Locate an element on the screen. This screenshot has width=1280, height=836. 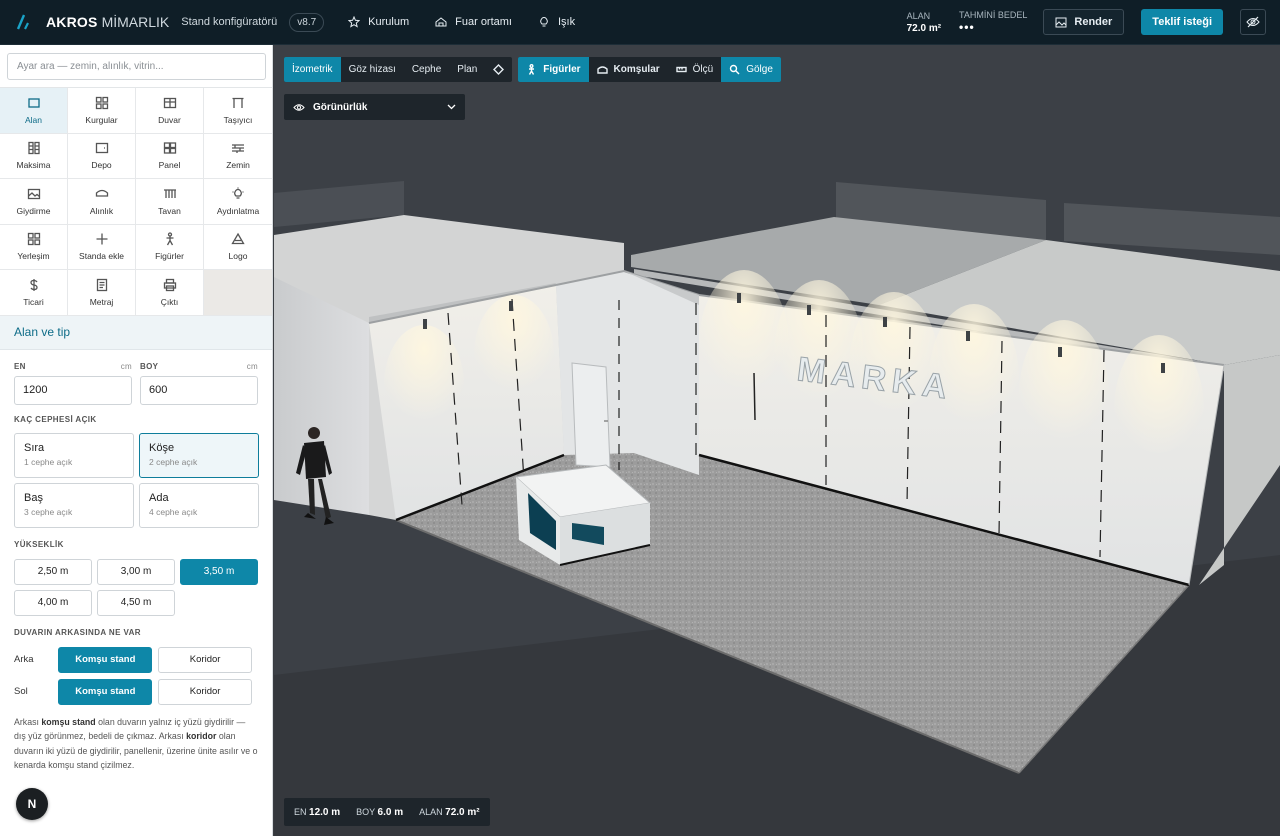
akros-logo-icon is located at coordinates (23, 22).